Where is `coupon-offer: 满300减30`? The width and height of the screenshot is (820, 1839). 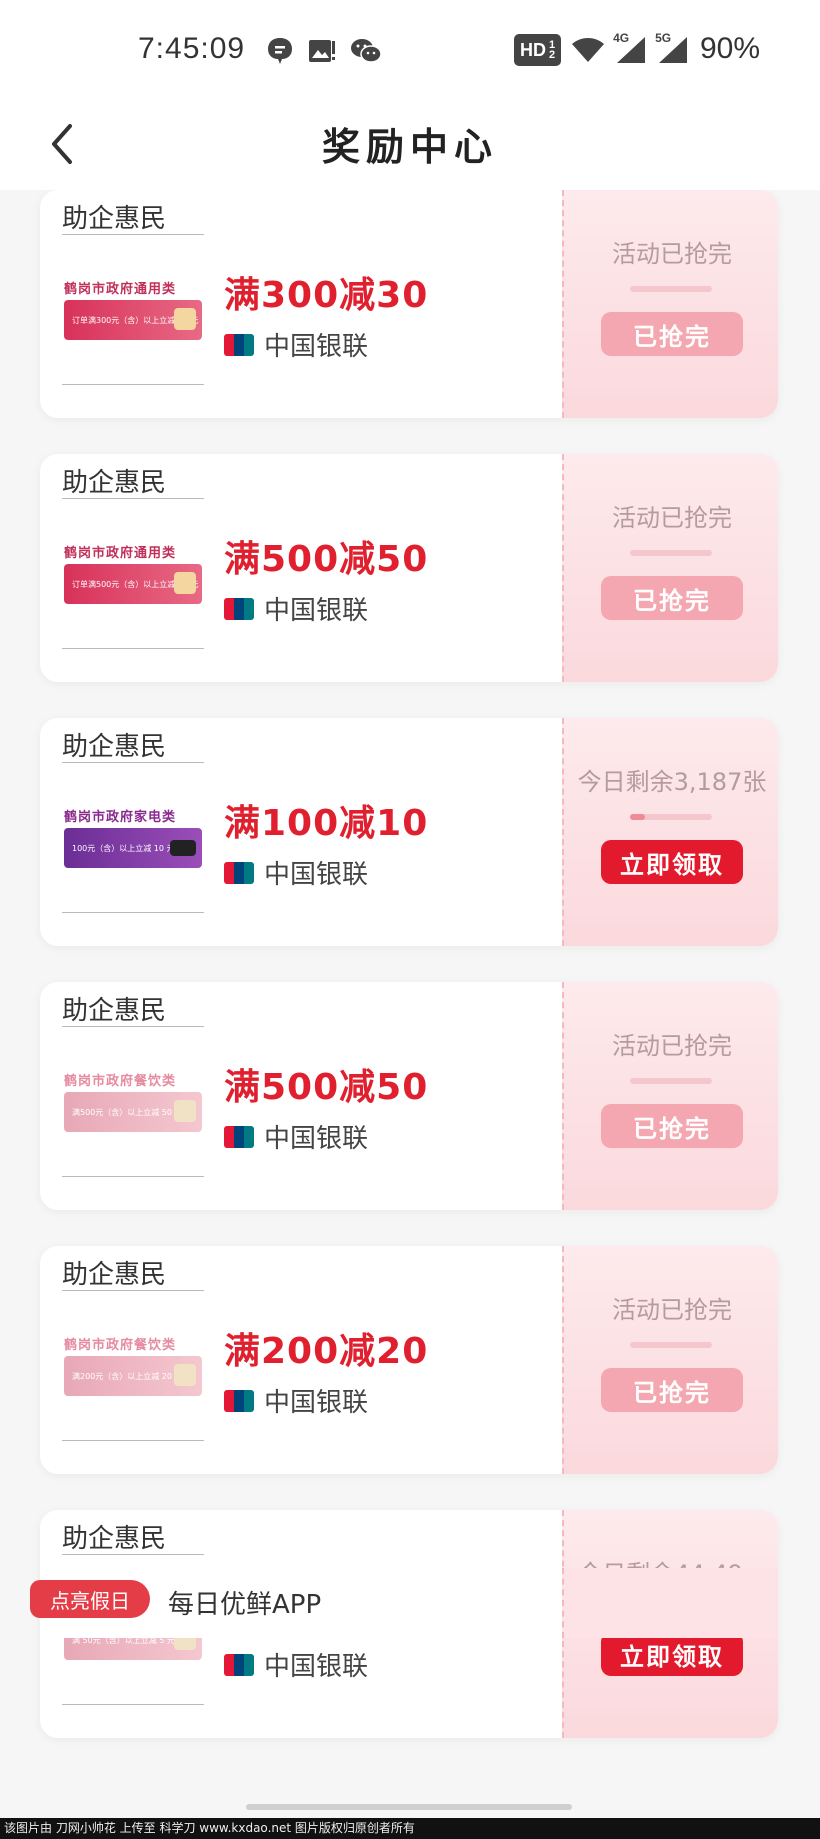 coupon-offer: 满300减30 is located at coordinates (326, 295).